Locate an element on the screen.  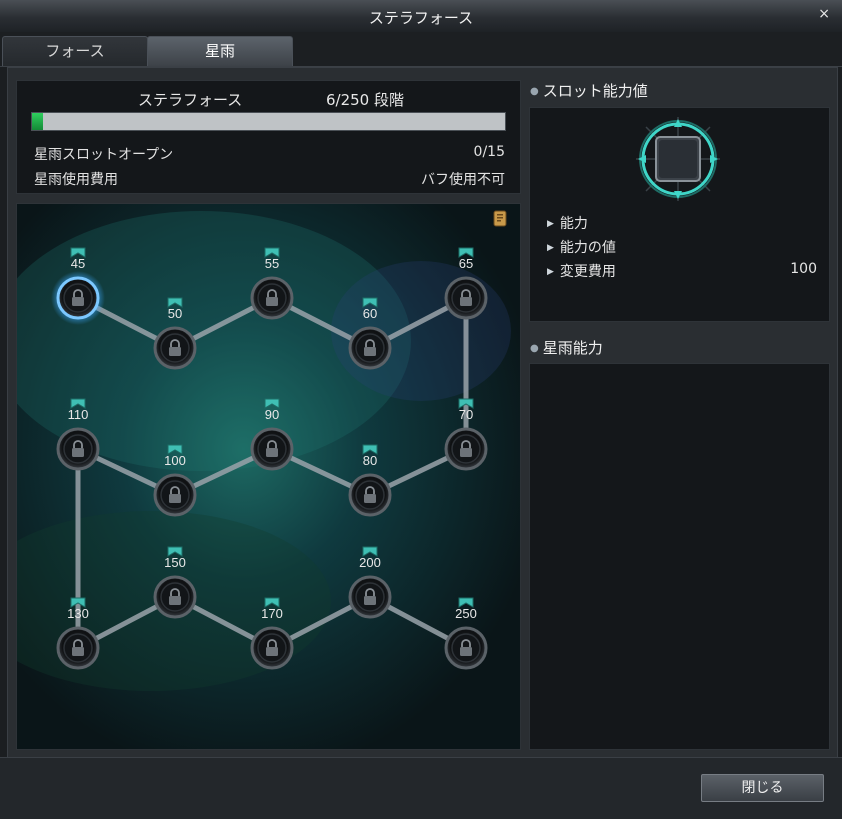
slot-level-label: 45 is located at coordinates (78, 263).